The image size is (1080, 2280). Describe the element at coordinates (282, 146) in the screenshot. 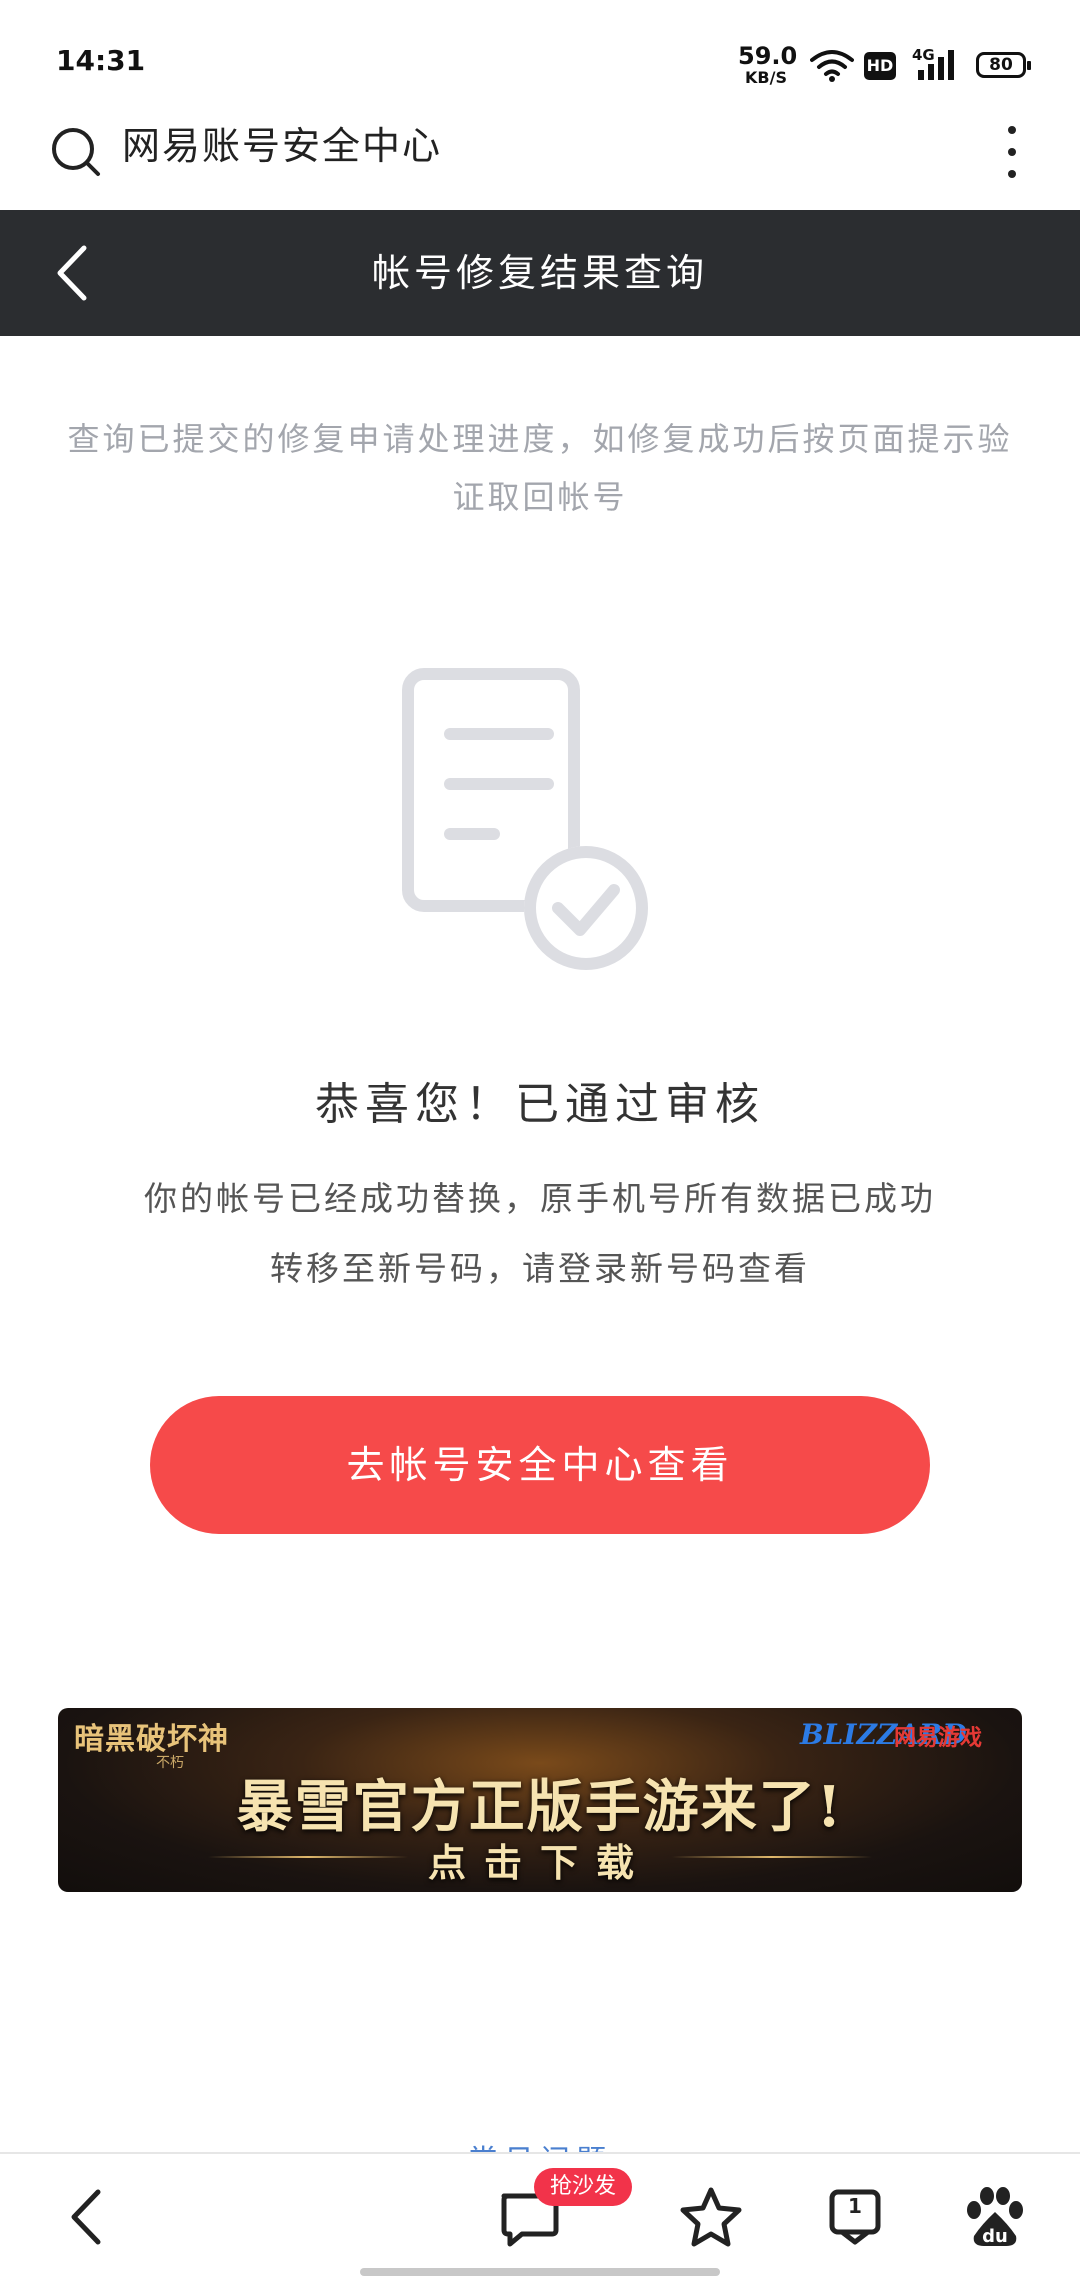

I see `address-title: 网易账号安全中心` at that location.